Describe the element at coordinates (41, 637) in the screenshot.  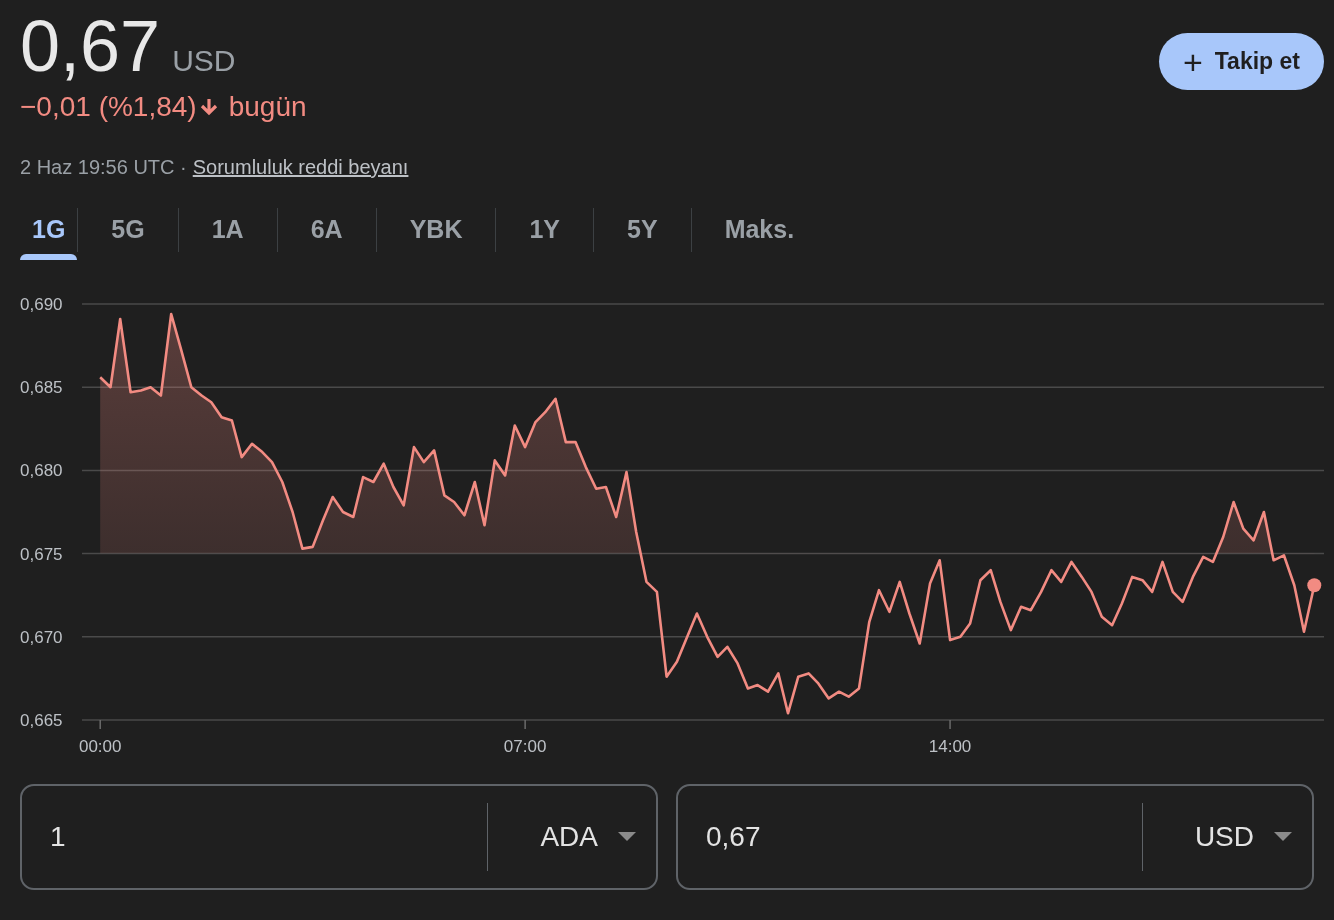
I see `y-axis-label: 0,670` at that location.